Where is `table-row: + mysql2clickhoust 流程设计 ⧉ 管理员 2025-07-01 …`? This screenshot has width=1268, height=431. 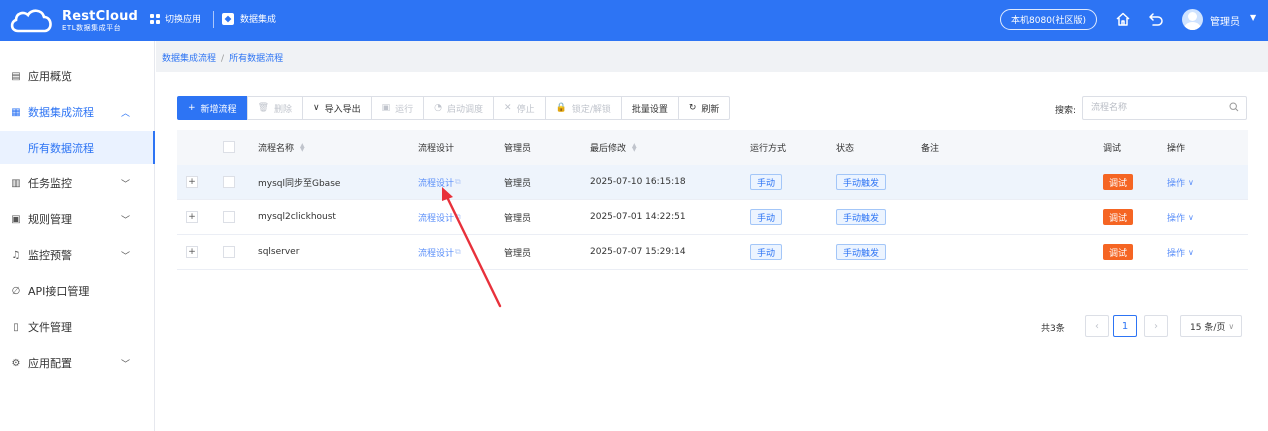 table-row: + mysql2clickhoust 流程设计 ⧉ 管理员 2025-07-01 … is located at coordinates (712, 217).